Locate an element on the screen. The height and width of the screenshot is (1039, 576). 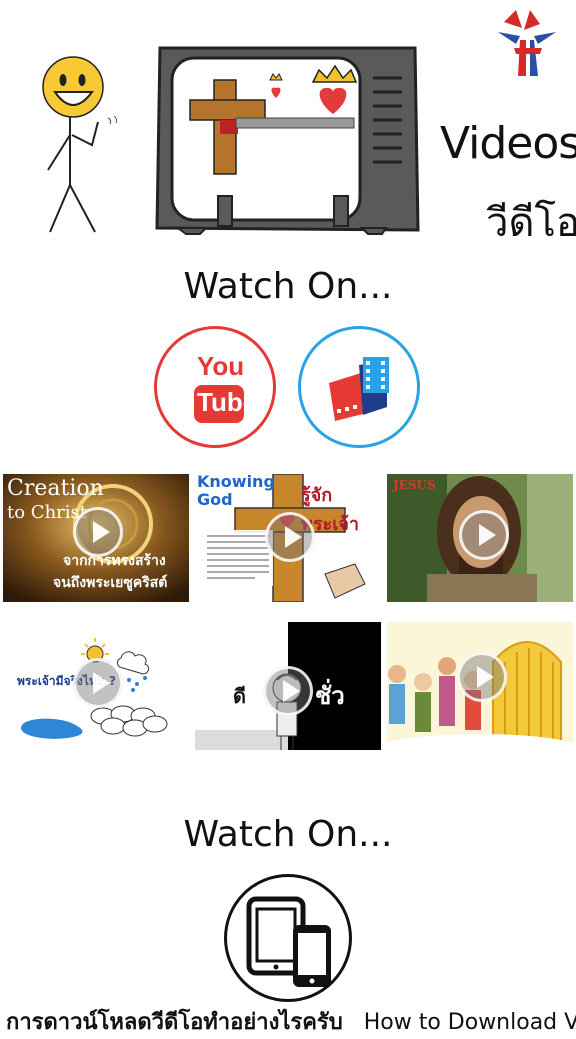
youtube-button: You Tube is located at coordinates (215, 387).